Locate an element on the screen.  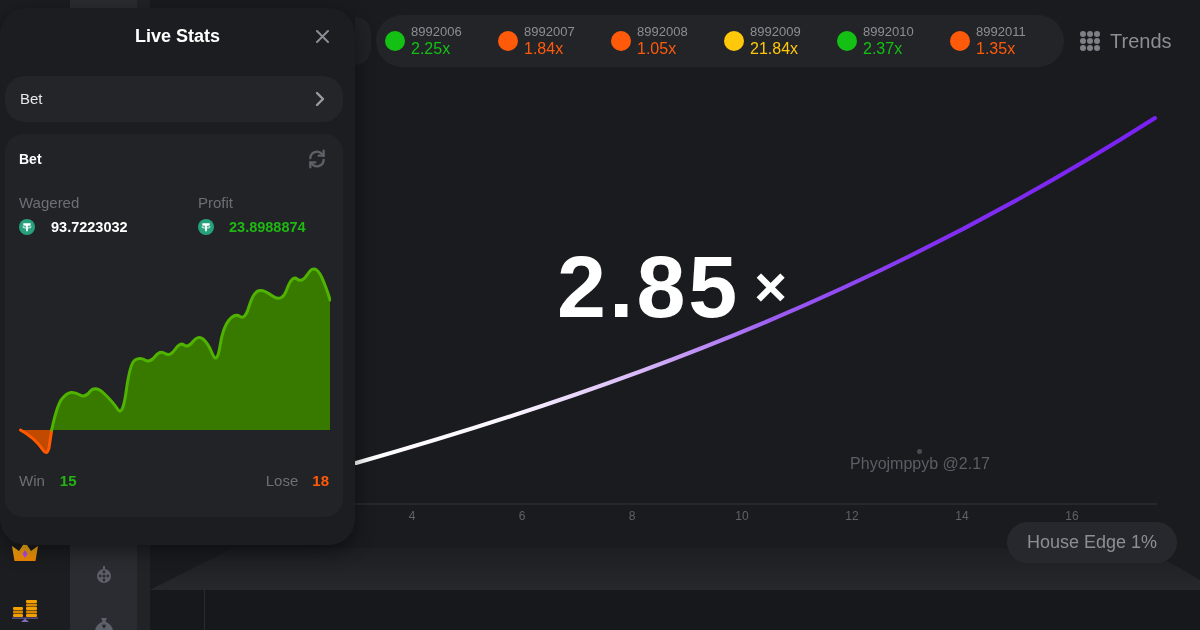
axis-tick-label: 10 is located at coordinates (742, 516).